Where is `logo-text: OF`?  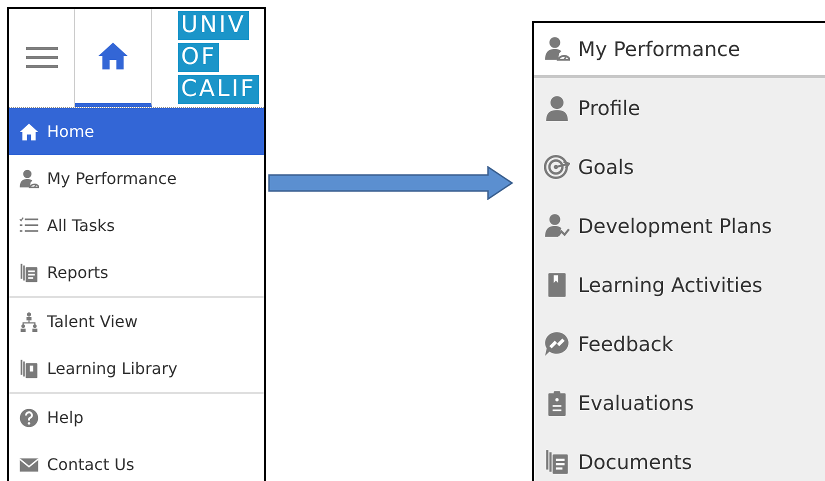 logo-text: OF is located at coordinates (199, 57).